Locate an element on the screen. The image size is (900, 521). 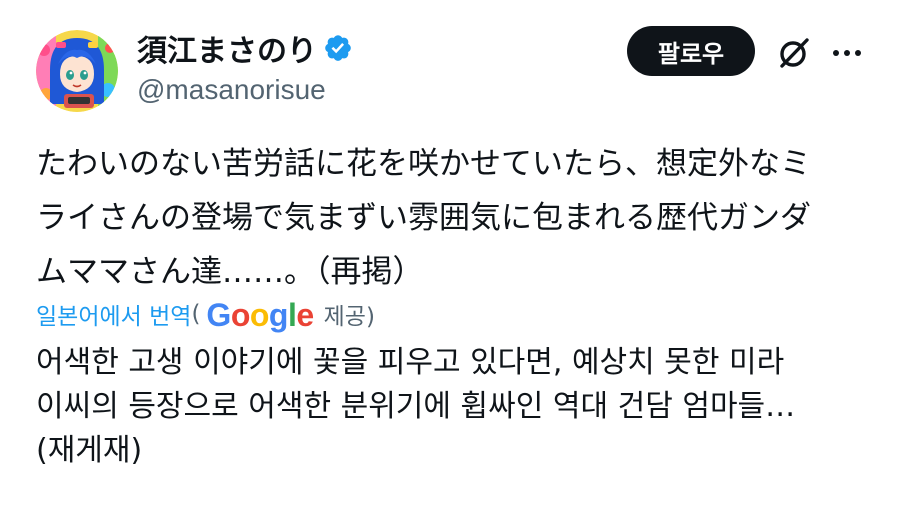
name-row: 須江まさのり is located at coordinates (245, 48).